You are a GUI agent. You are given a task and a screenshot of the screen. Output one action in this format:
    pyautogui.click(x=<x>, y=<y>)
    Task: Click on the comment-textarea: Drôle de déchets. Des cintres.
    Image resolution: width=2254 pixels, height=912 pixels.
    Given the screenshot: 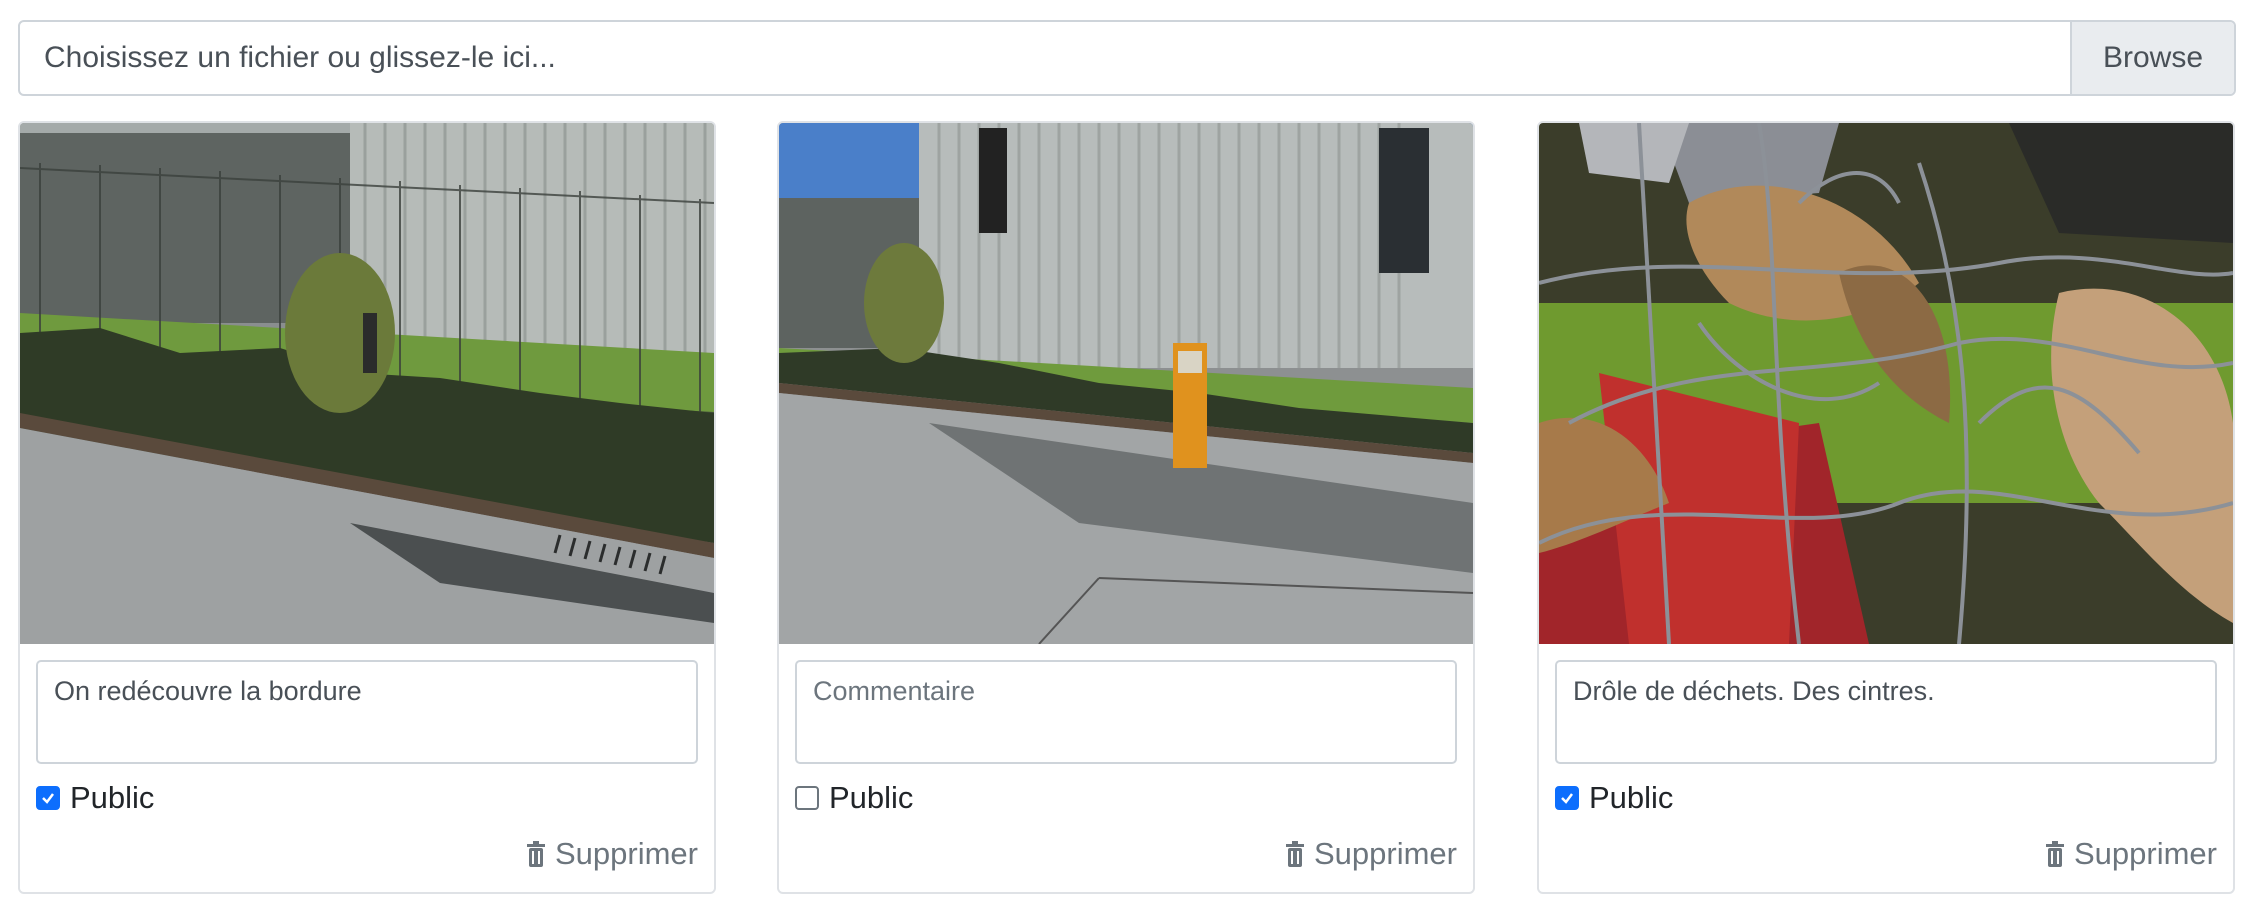 What is the action you would take?
    pyautogui.click(x=1886, y=712)
    